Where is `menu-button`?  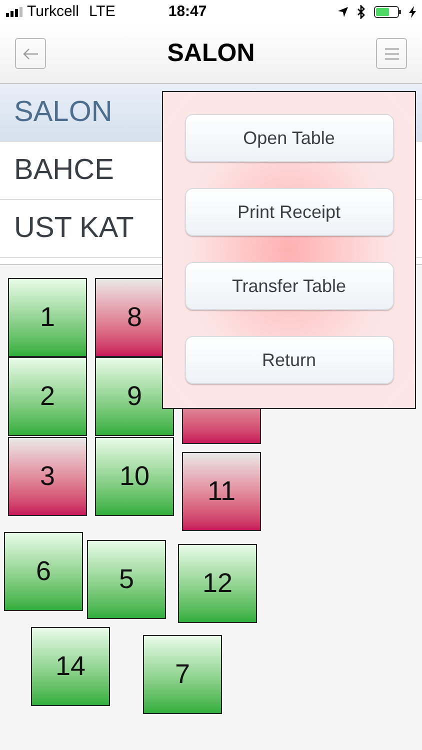
menu-button is located at coordinates (391, 53).